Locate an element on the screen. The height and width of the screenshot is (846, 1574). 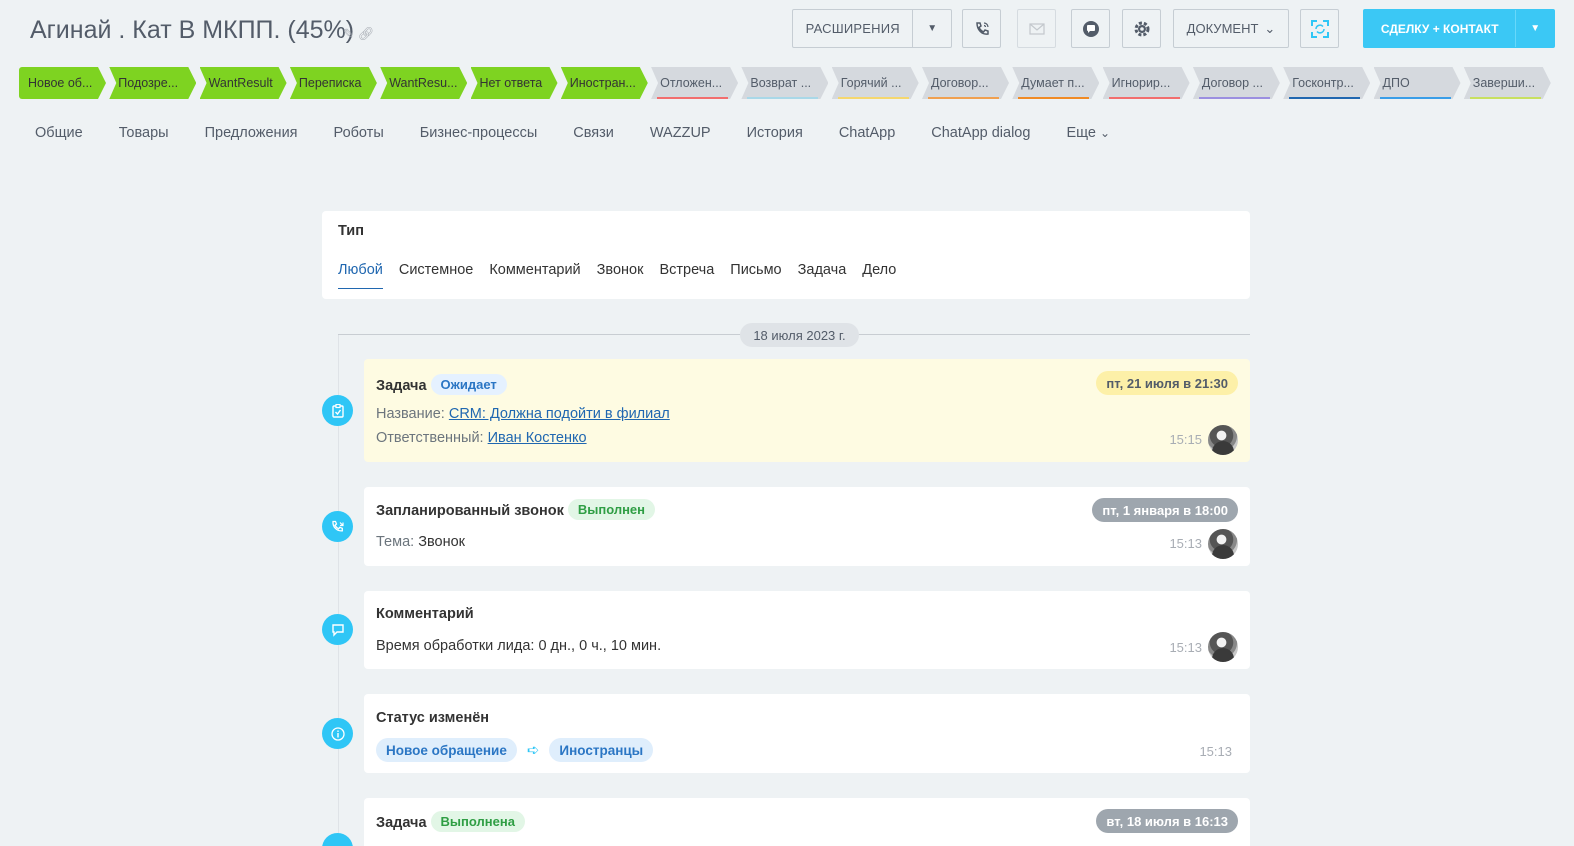
stage-item: WantResult is located at coordinates (243, 83).